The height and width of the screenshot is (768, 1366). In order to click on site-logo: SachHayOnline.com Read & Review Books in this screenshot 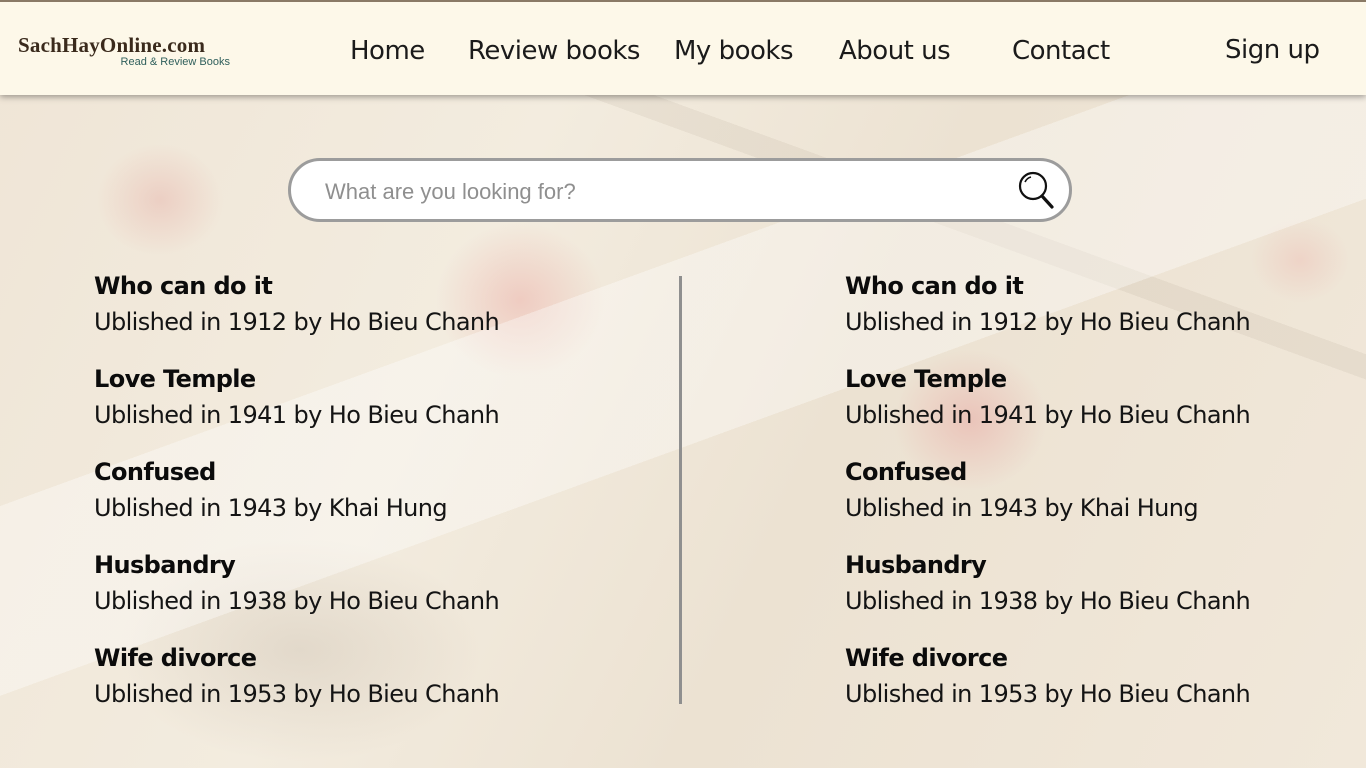, I will do `click(126, 51)`.